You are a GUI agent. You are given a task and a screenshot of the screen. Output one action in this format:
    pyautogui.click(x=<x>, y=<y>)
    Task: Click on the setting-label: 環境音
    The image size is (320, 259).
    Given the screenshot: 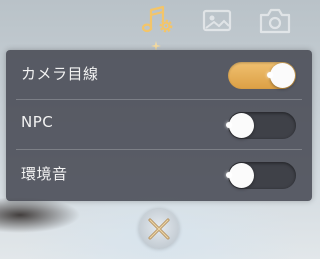 What is the action you would take?
    pyautogui.click(x=44, y=174)
    